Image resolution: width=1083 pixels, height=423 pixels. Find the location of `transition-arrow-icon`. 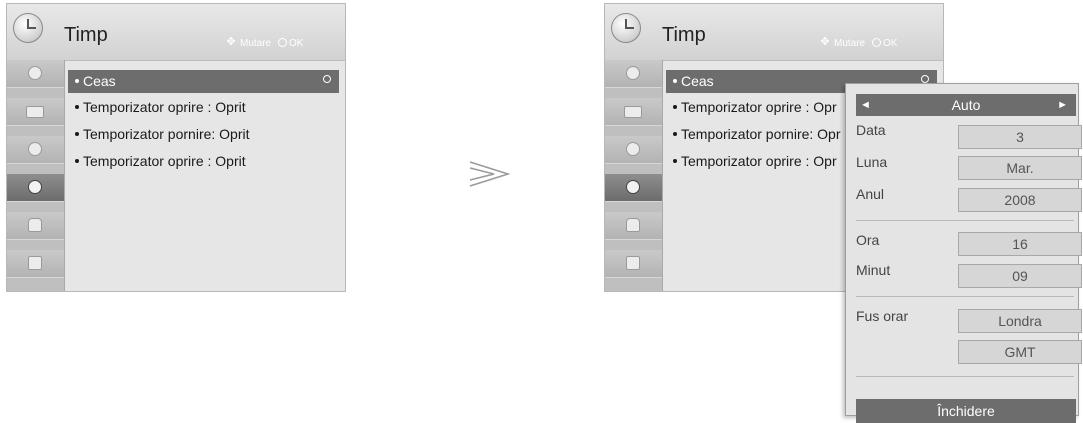

transition-arrow-icon is located at coordinates (490, 174).